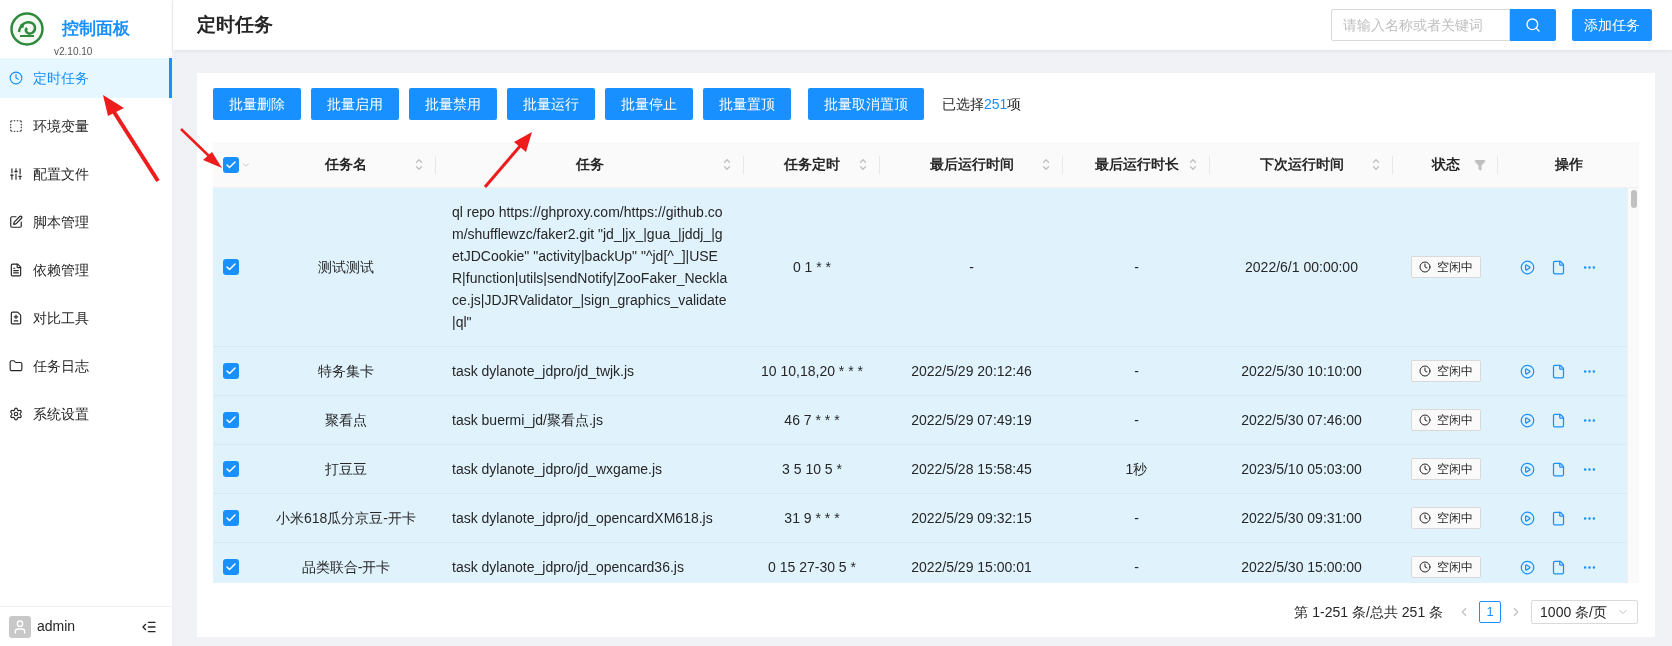  What do you see at coordinates (86, 270) in the screenshot?
I see `sidebar-item: 依赖管理` at bounding box center [86, 270].